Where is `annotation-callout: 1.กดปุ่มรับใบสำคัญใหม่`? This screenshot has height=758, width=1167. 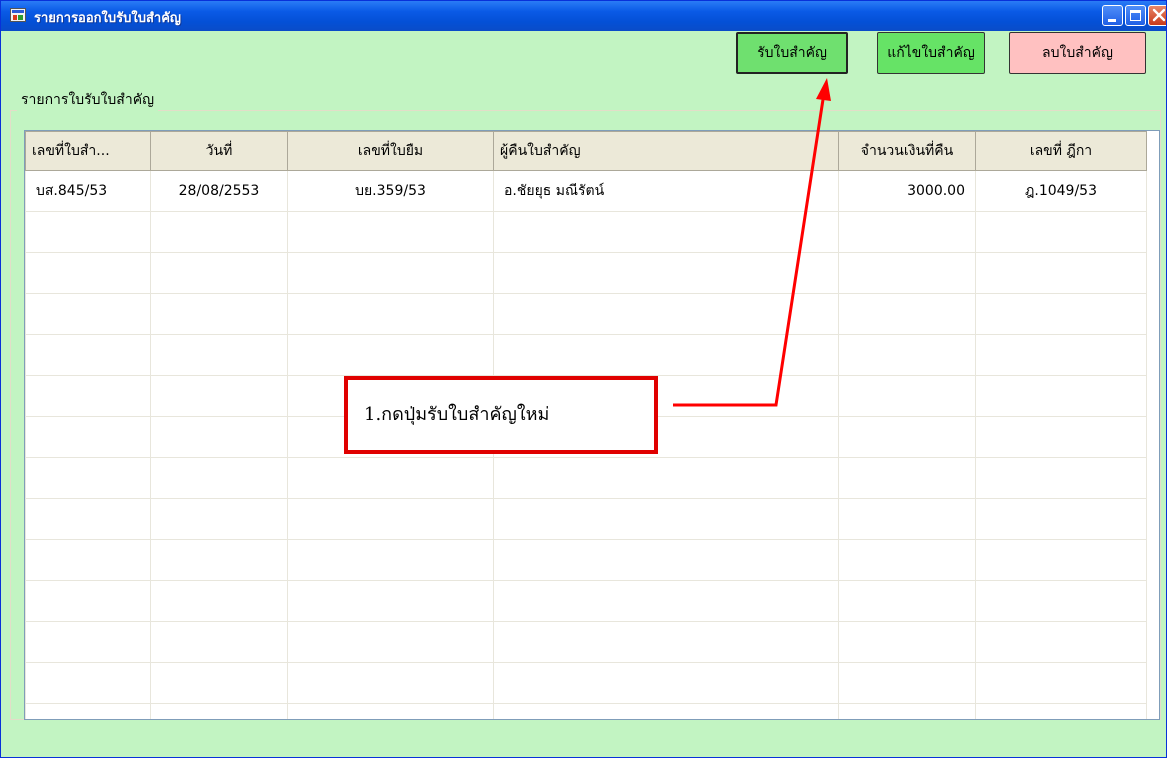 annotation-callout: 1.กดปุ่มรับใบสำคัญใหม่ is located at coordinates (501, 415).